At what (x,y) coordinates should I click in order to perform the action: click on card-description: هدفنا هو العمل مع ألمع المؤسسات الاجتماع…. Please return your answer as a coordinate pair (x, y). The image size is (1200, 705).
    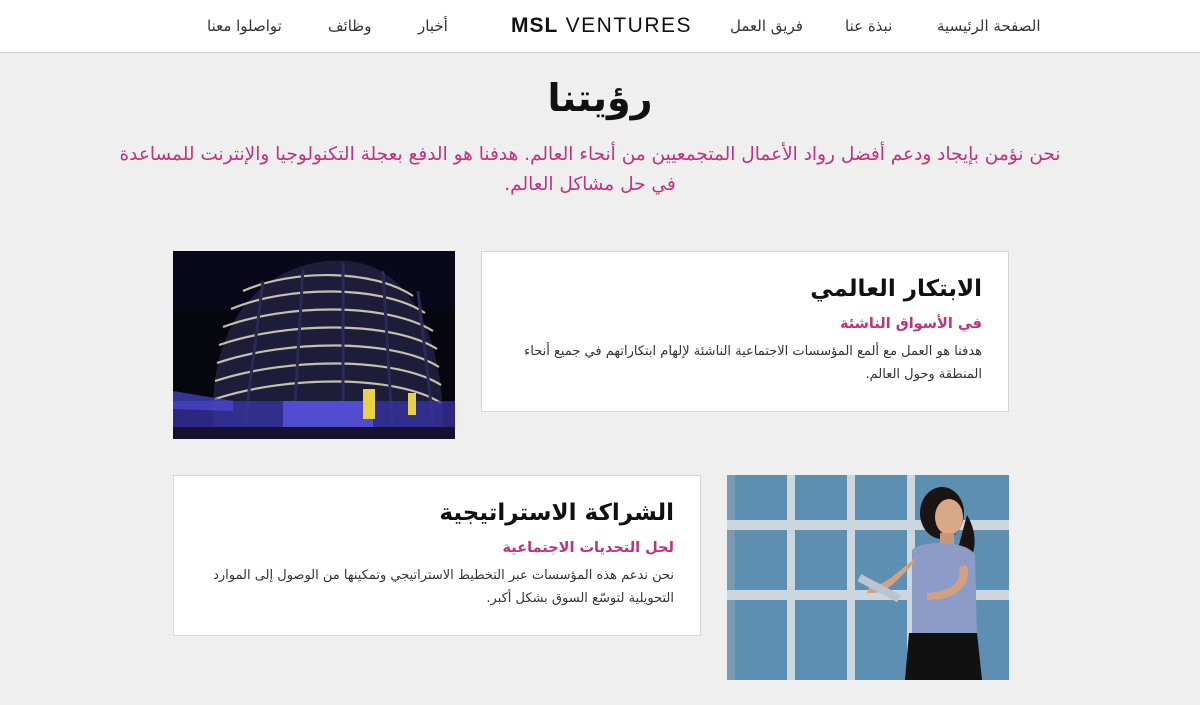
    Looking at the image, I should click on (753, 363).